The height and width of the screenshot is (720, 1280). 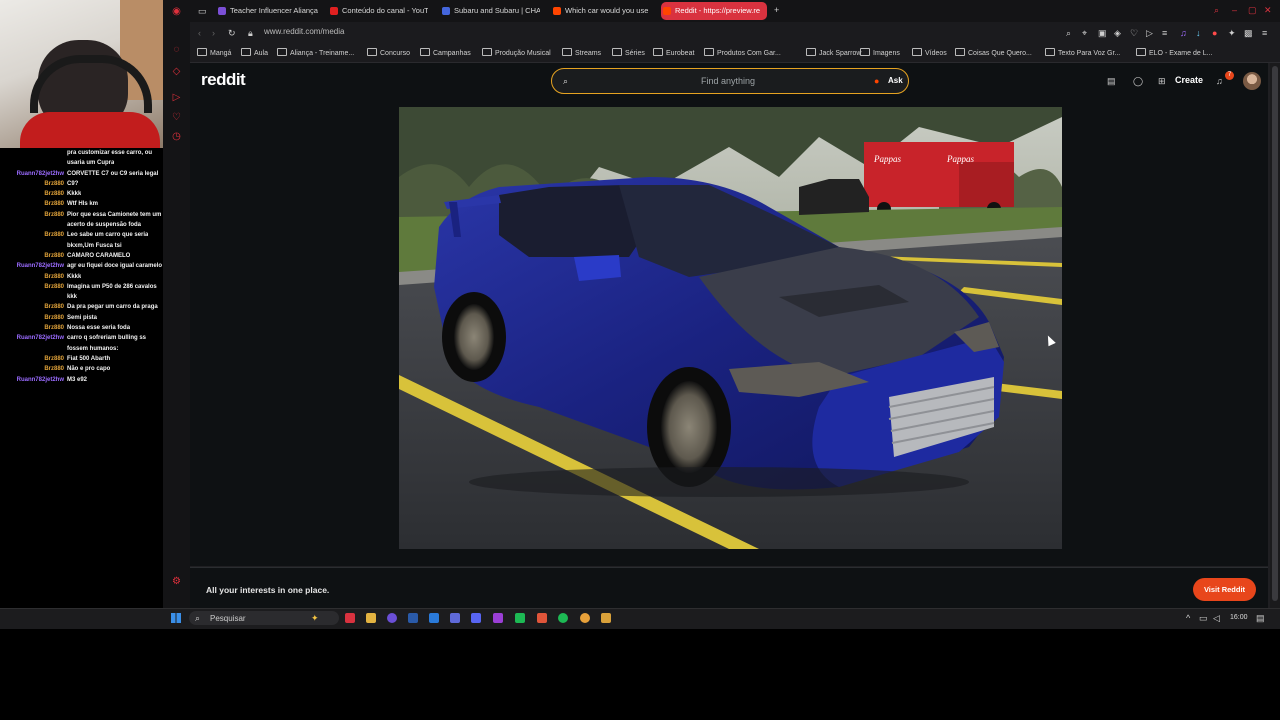 What do you see at coordinates (445, 52) in the screenshot?
I see `bookmark-item: Campanhas` at bounding box center [445, 52].